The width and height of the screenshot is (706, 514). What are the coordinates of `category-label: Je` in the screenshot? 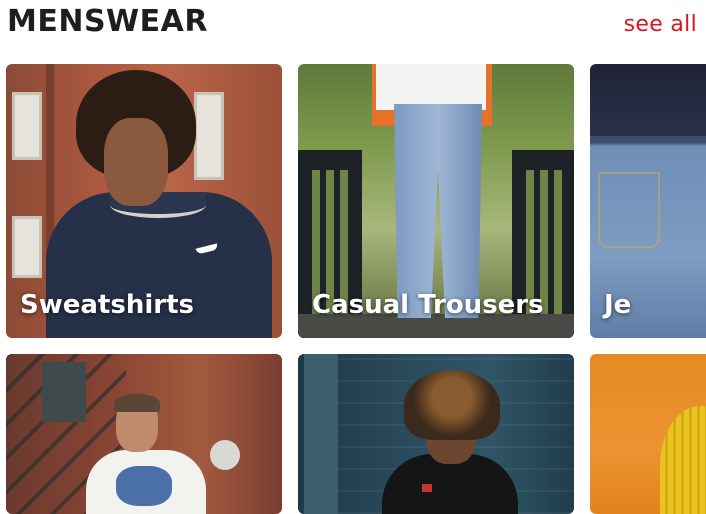 It's located at (618, 305).